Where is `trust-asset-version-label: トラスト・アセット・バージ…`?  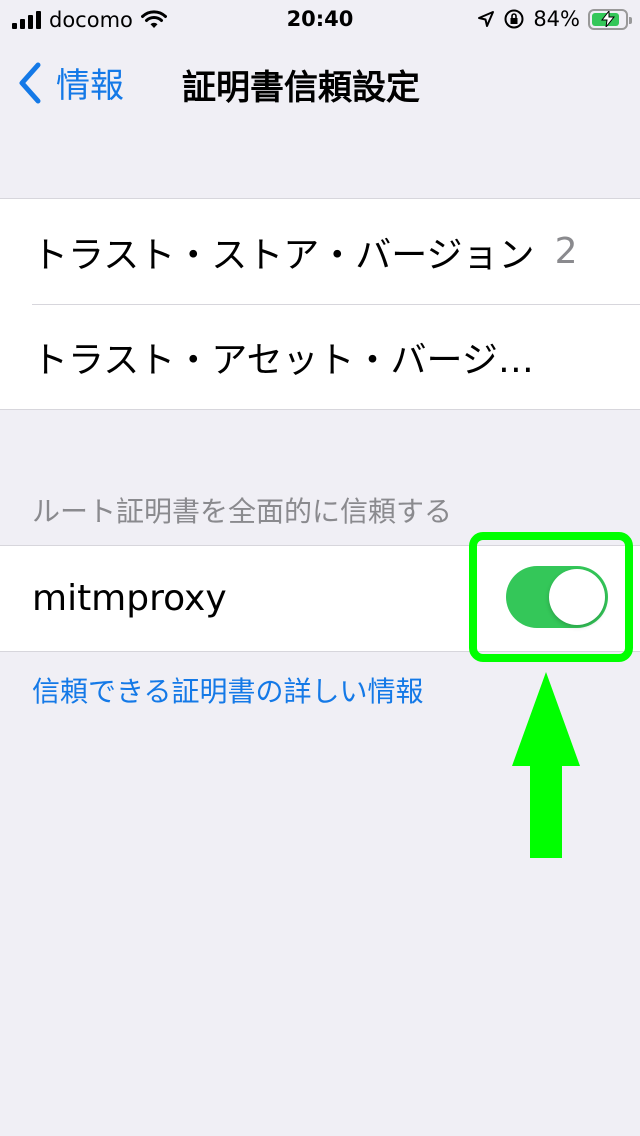 trust-asset-version-label: トラスト・アセット・バージ… is located at coordinates (283, 360).